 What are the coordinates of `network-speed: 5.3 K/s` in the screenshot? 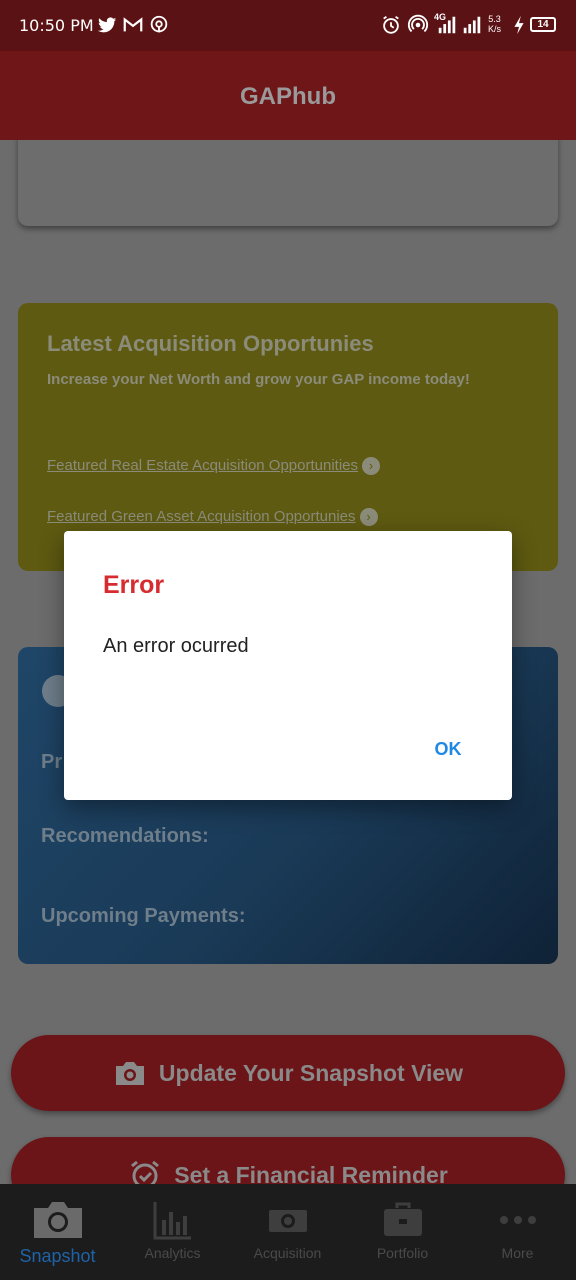 It's located at (495, 24).